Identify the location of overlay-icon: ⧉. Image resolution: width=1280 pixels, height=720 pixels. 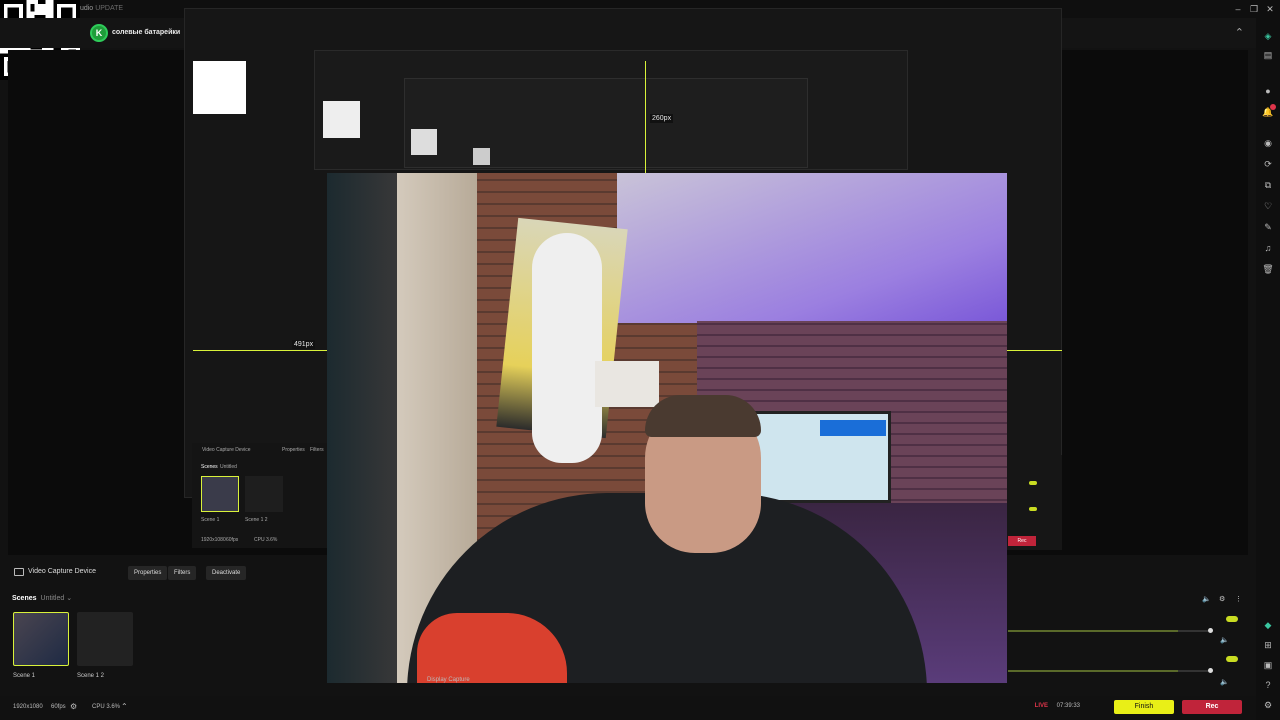
(1268, 185).